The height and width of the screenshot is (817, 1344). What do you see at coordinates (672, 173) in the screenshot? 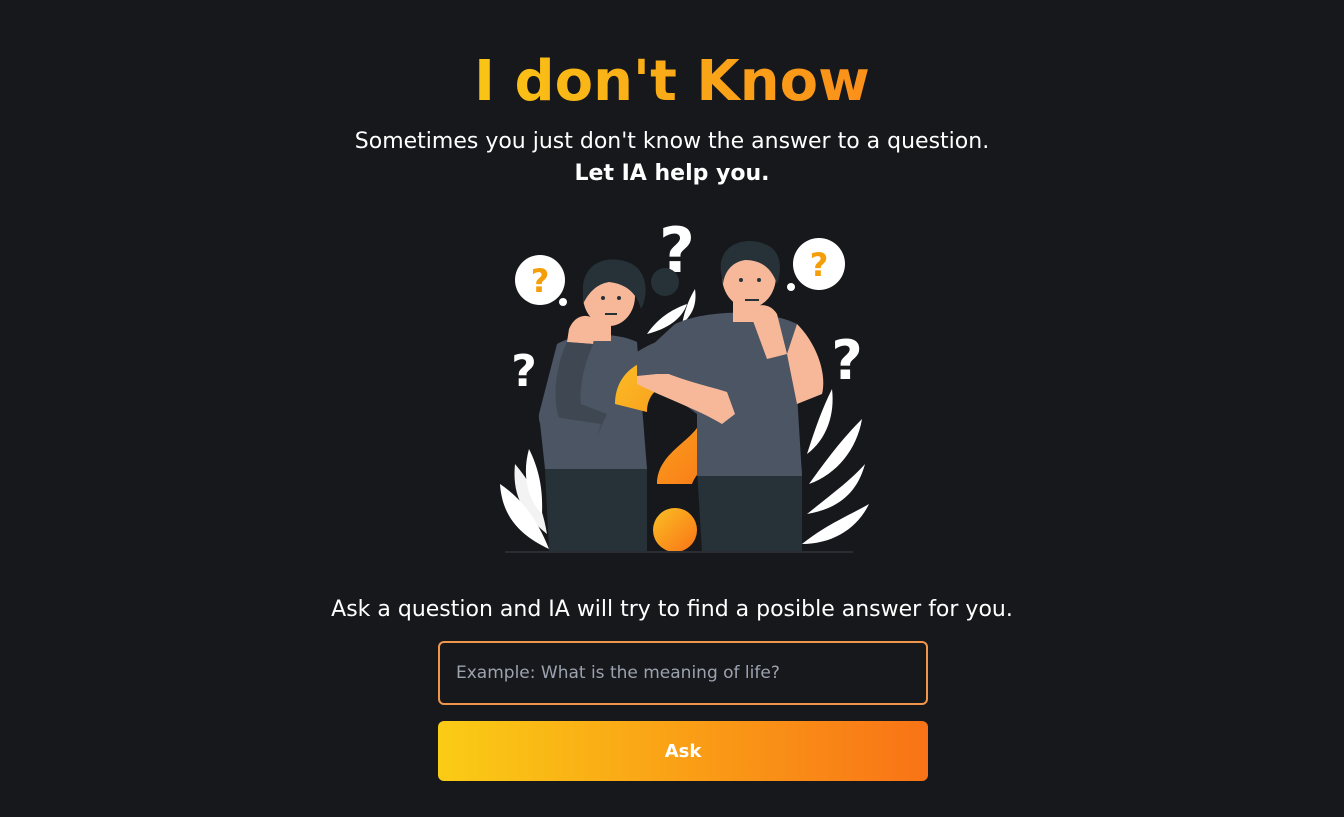
I see `page-subtitle-strong: Let IA help you.` at bounding box center [672, 173].